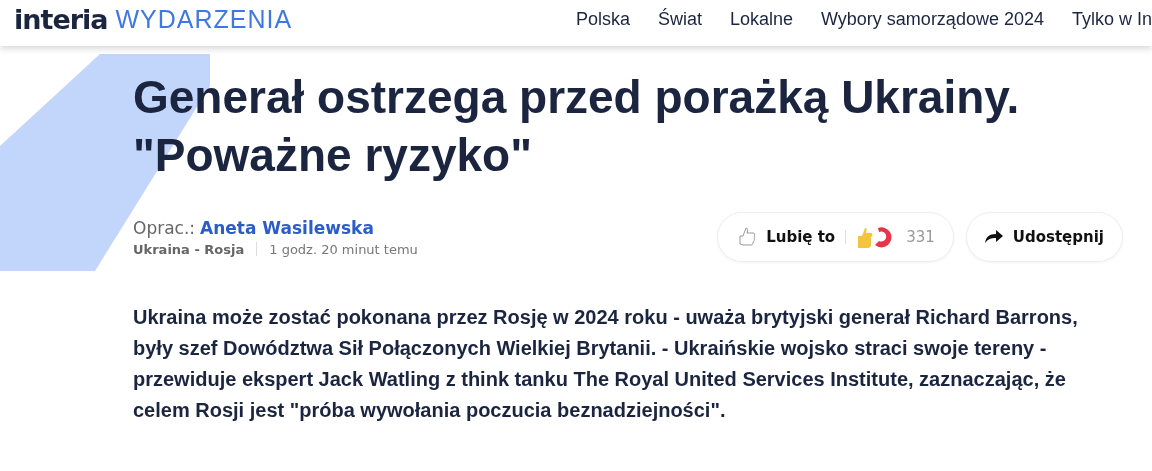  Describe the element at coordinates (920, 237) in the screenshot. I see `like-count: 331` at that location.